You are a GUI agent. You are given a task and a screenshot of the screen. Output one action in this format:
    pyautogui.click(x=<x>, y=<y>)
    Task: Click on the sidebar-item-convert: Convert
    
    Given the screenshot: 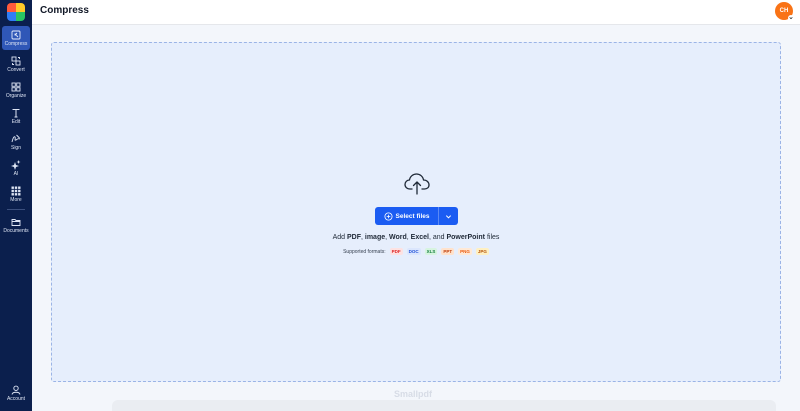 What is the action you would take?
    pyautogui.click(x=16, y=64)
    